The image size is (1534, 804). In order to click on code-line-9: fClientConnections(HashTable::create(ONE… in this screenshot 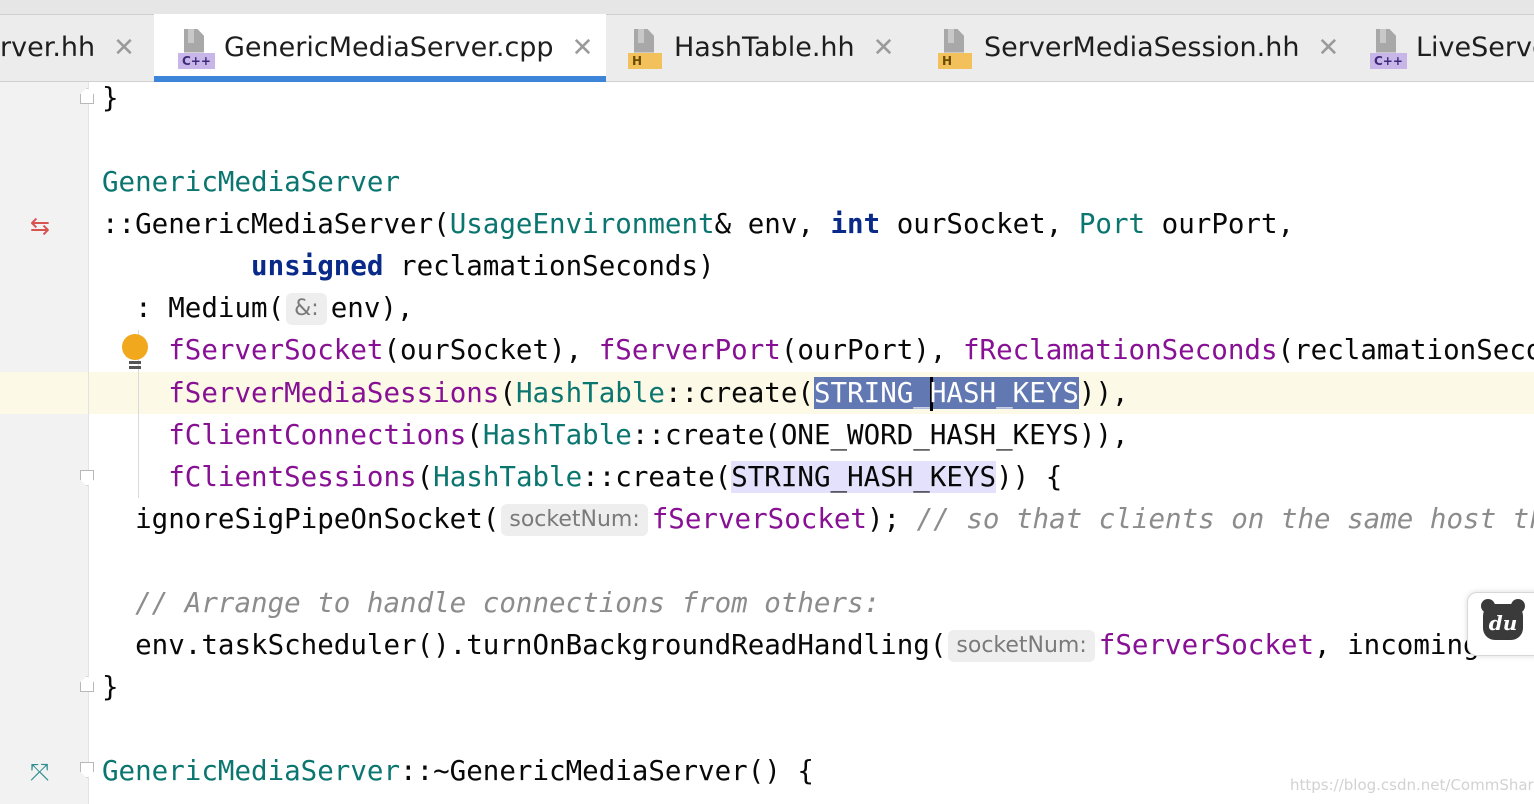, I will do `click(615, 435)`.